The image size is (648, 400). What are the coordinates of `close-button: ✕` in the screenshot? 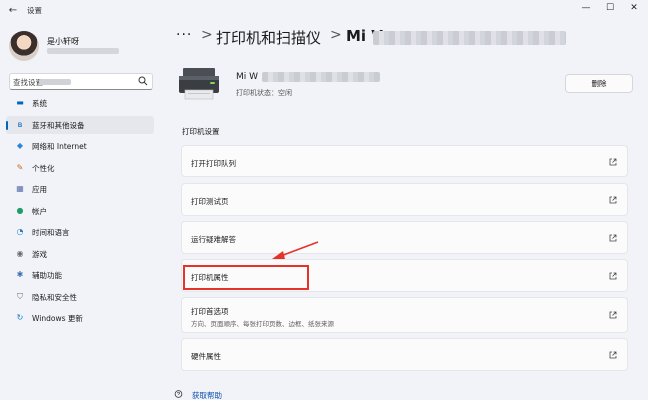 It's located at (634, 8).